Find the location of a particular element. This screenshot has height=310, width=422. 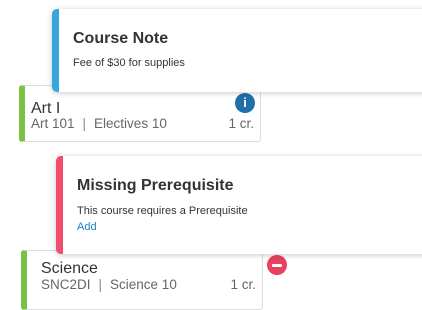

add-prerequisite-link: Add is located at coordinates (87, 227).